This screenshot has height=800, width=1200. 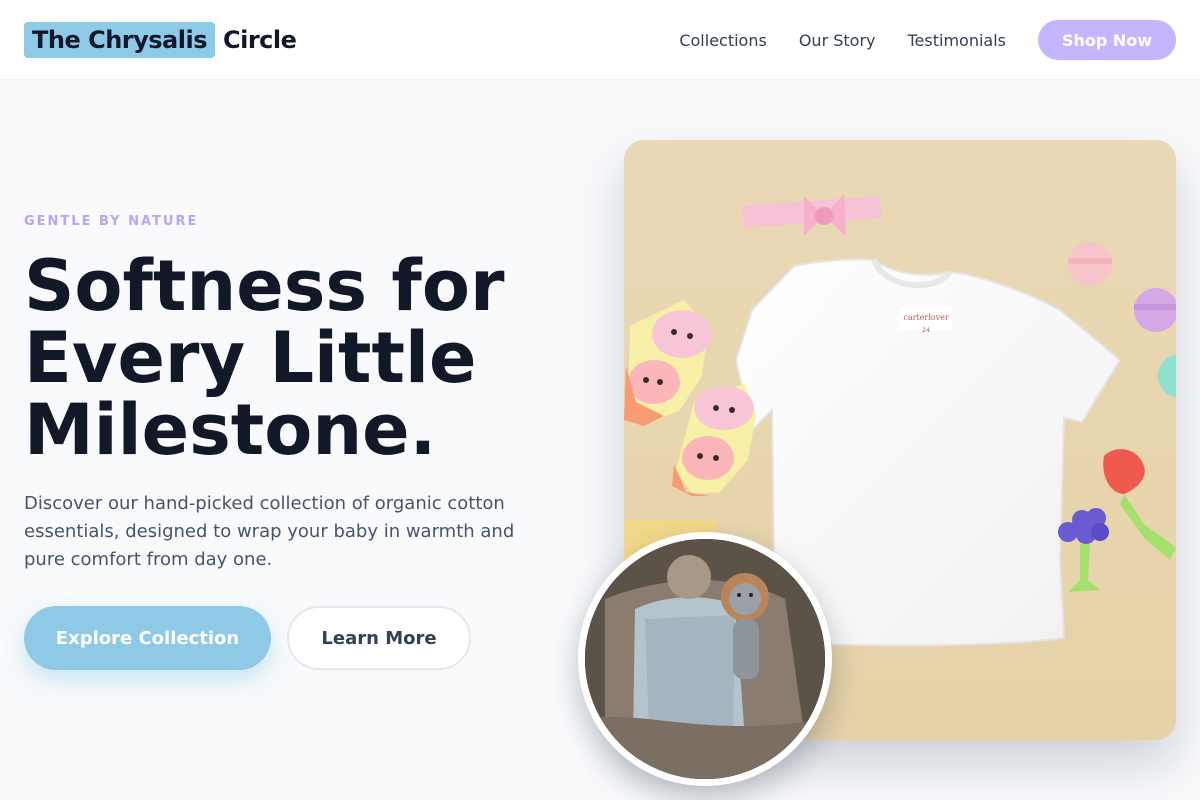 What do you see at coordinates (1107, 40) in the screenshot?
I see `shop-now-button: Shop Now` at bounding box center [1107, 40].